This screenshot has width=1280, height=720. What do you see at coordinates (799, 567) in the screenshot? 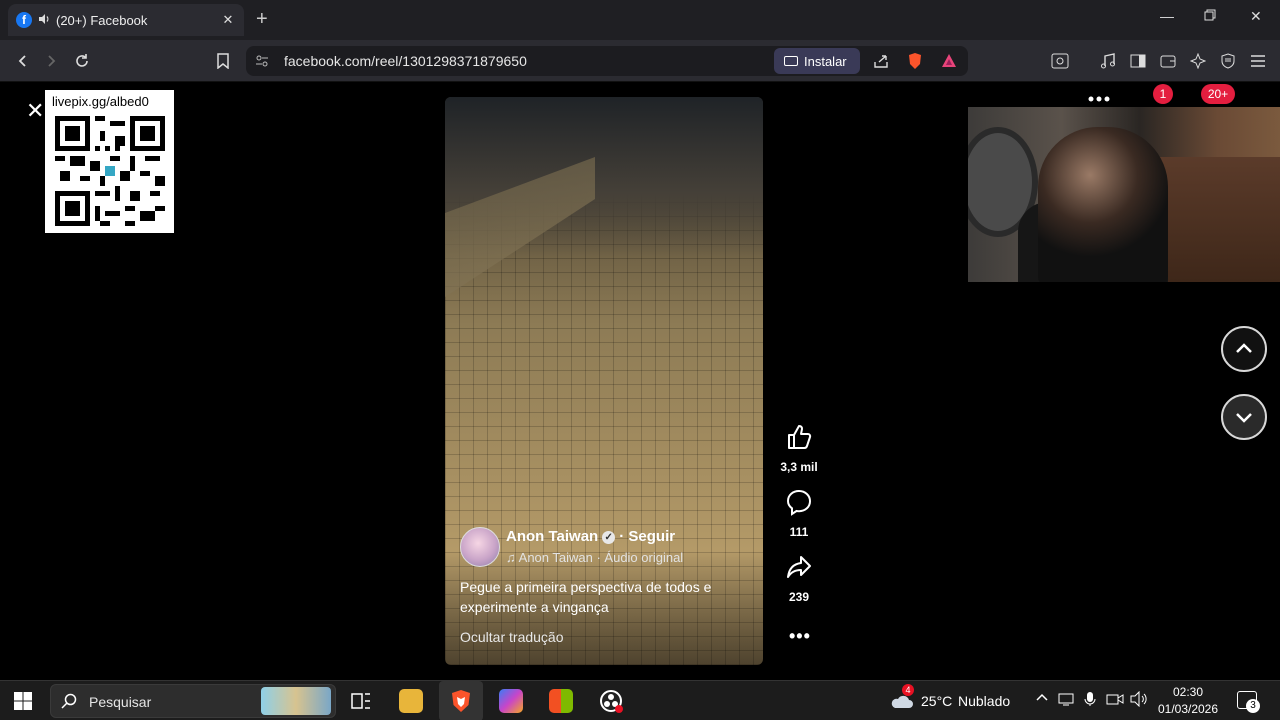
I see `share-arrow-icon` at bounding box center [799, 567].